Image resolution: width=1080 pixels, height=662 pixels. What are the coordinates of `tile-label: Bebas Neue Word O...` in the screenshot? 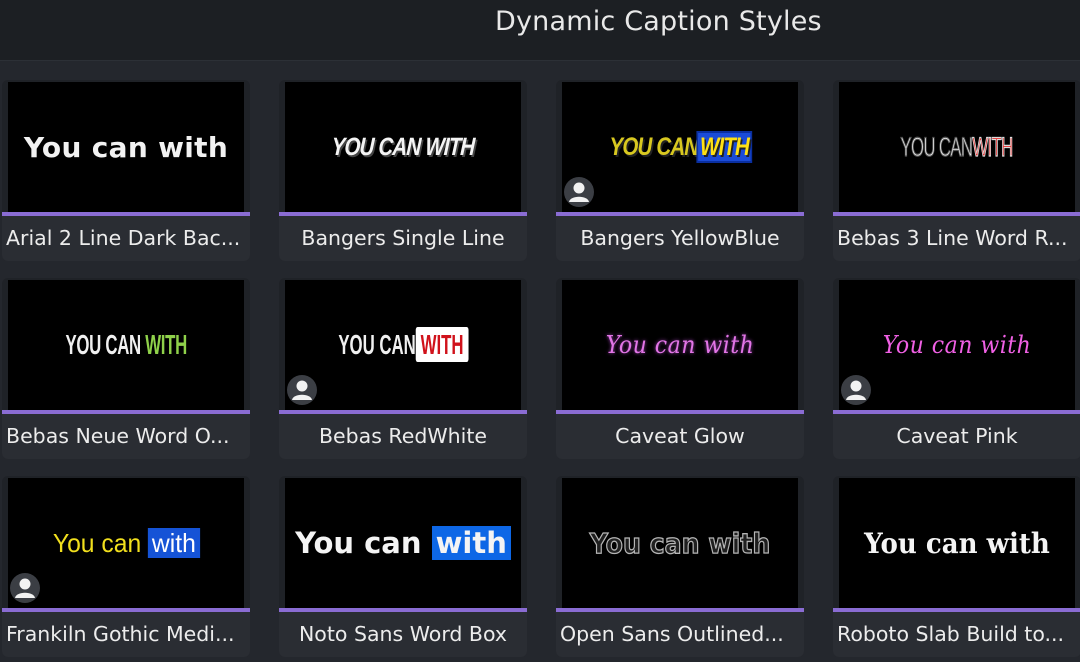 It's located at (126, 436).